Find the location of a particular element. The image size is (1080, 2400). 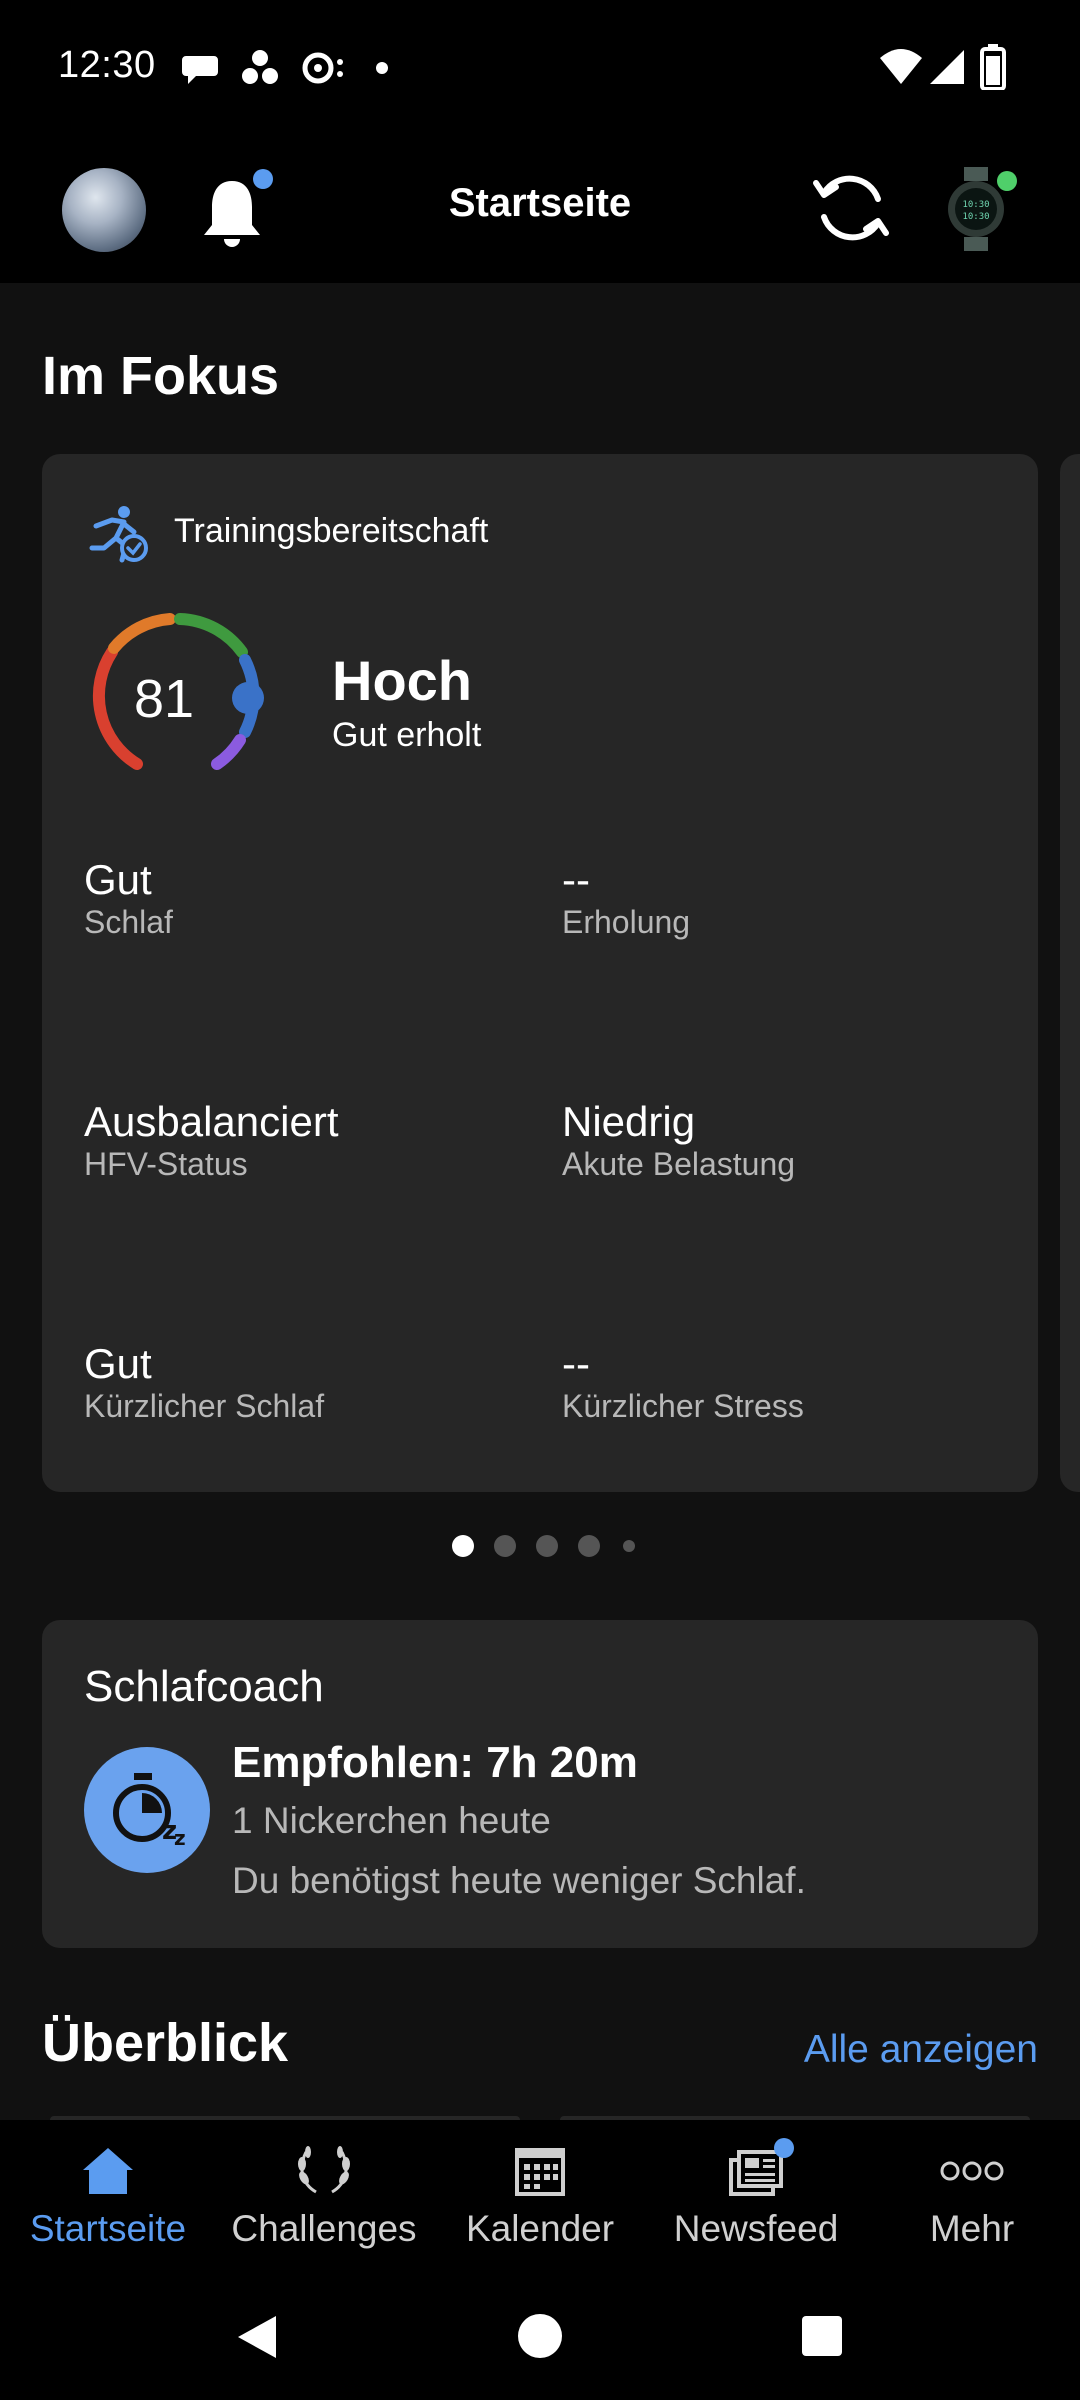

stat-label: Kürzlicher Schlaf is located at coordinates (204, 1406).